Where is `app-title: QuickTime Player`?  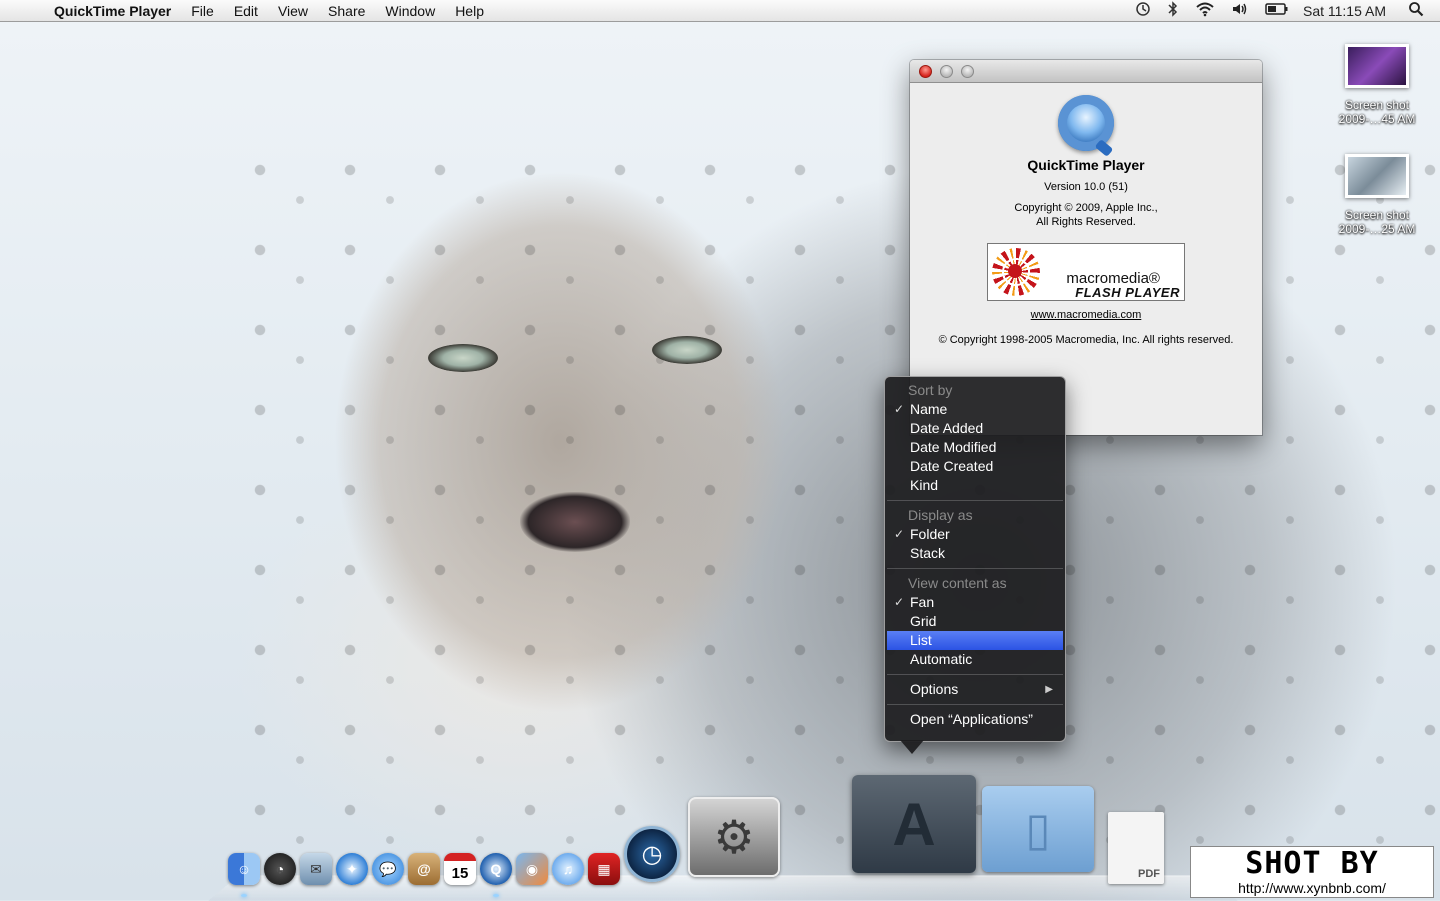 app-title: QuickTime Player is located at coordinates (1086, 165).